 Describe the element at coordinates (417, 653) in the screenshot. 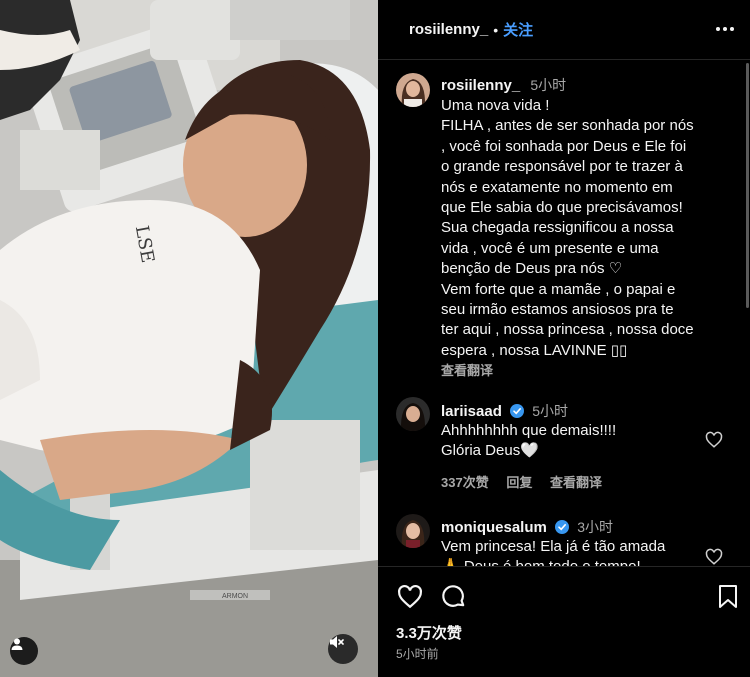

I see `post-time-ago: 5小时前` at that location.